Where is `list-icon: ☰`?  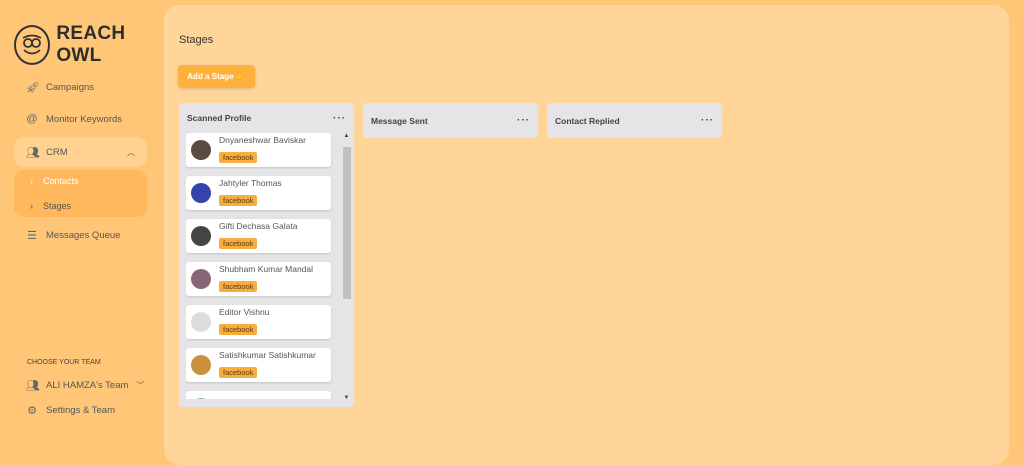
list-icon: ☰ is located at coordinates (32, 235).